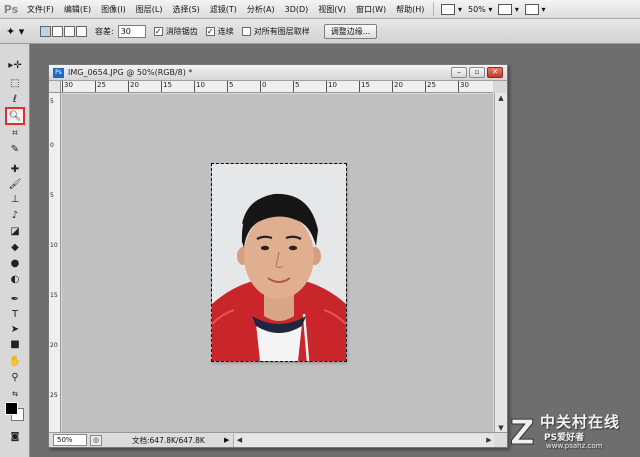 The image size is (640, 457). What do you see at coordinates (226, 440) in the screenshot?
I see `status-menu-arrow-icon: ▶` at bounding box center [226, 440].